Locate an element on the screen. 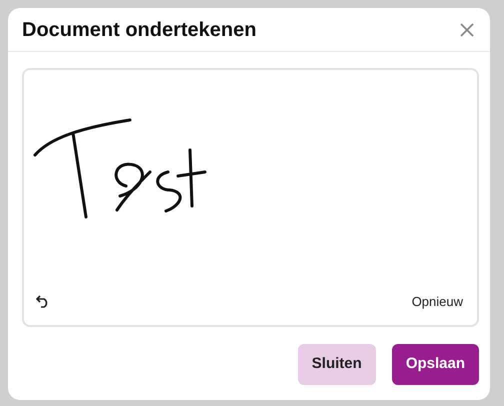  close-icon is located at coordinates (467, 29).